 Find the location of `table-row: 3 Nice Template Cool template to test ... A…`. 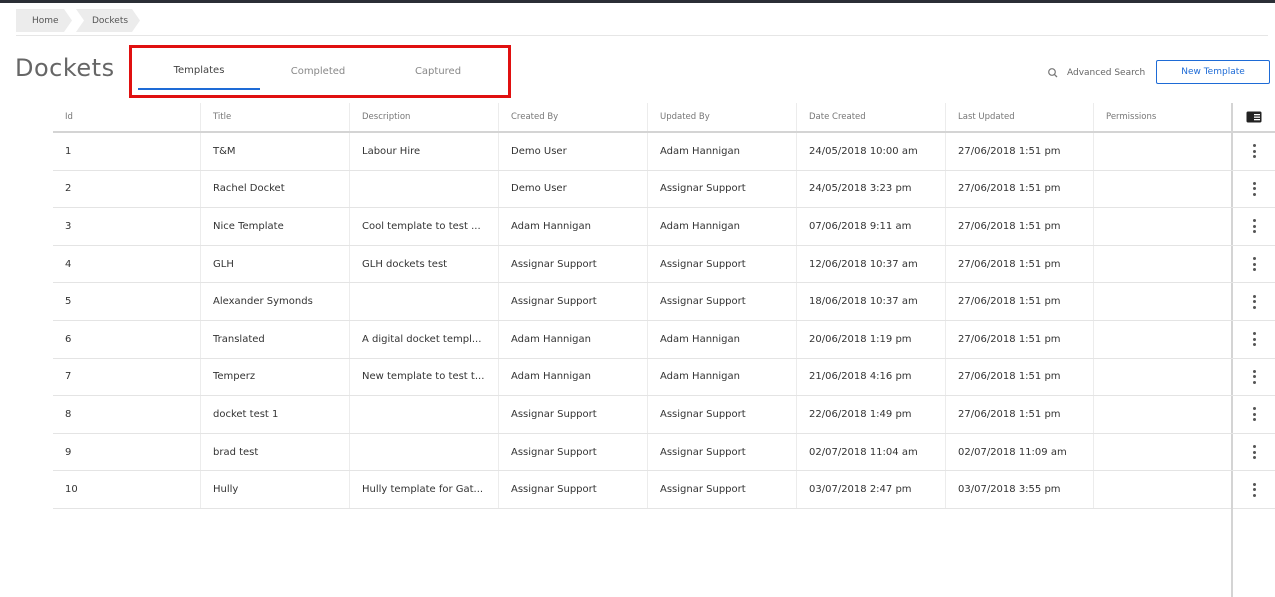

table-row: 3 Nice Template Cool template to test ... A… is located at coordinates (664, 227).